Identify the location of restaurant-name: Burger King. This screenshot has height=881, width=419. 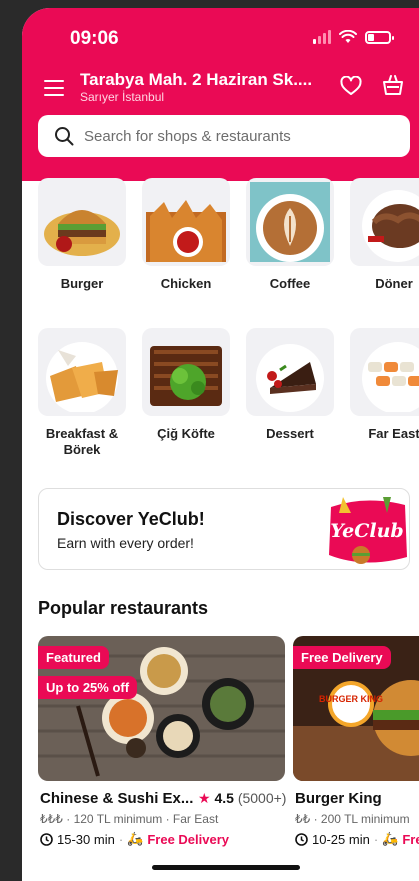
(338, 798).